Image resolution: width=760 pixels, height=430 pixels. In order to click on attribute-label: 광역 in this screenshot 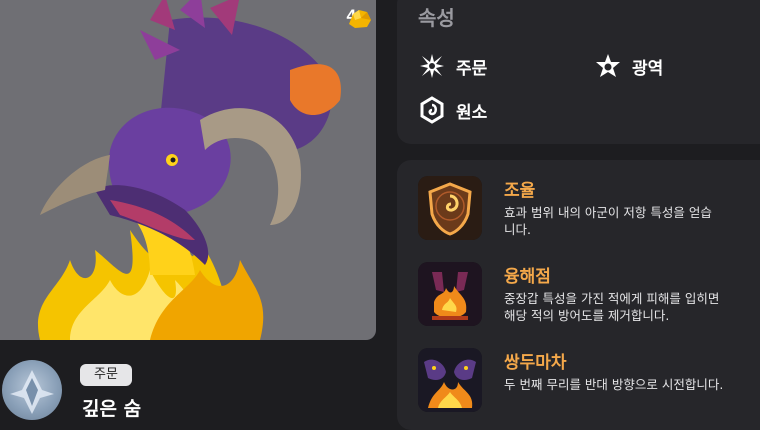, I will do `click(648, 68)`.